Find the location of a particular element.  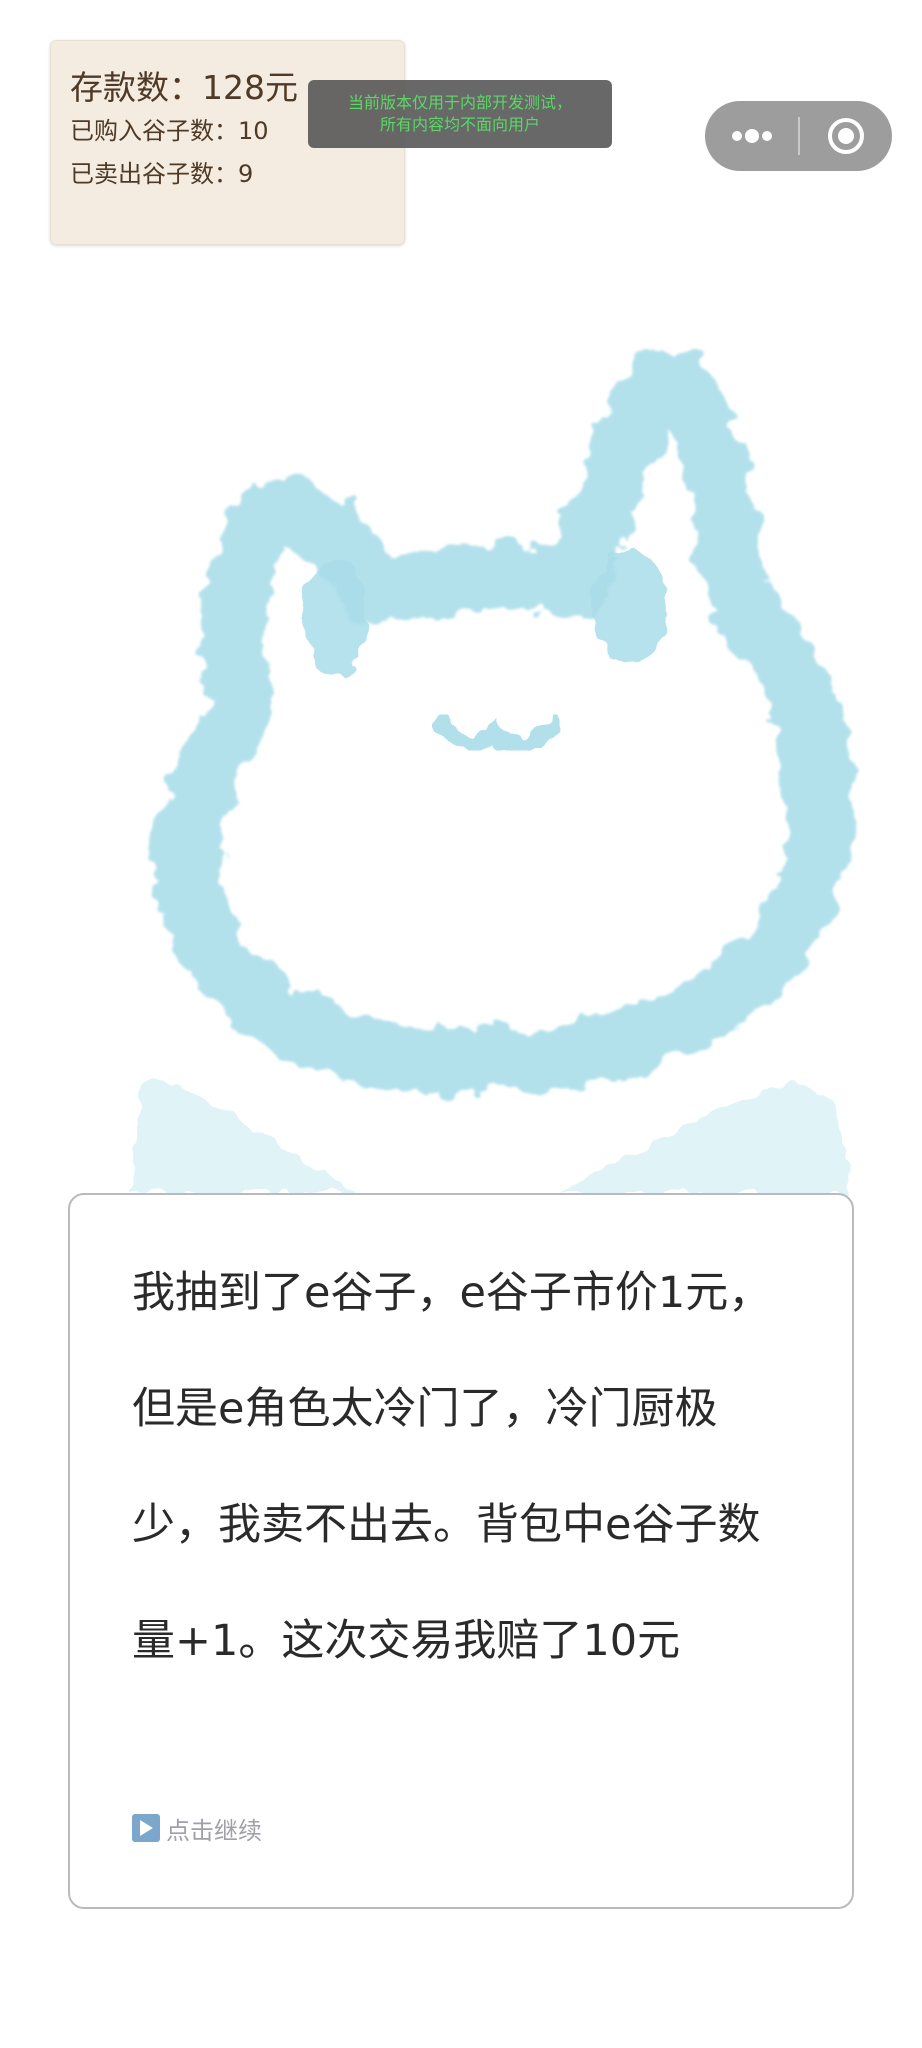

close-button is located at coordinates (846, 136).